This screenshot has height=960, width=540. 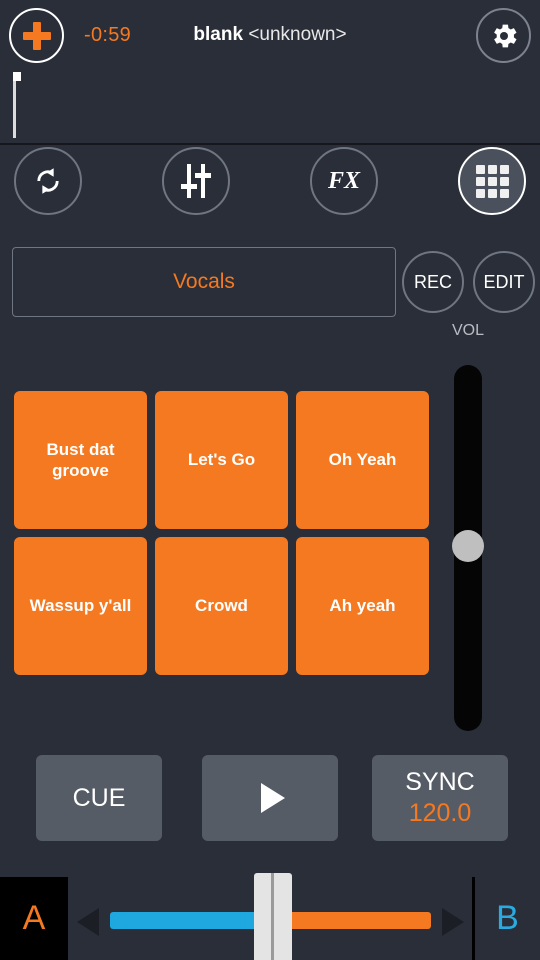 What do you see at coordinates (362, 460) in the screenshot?
I see `sample-pad: Oh Yeah` at bounding box center [362, 460].